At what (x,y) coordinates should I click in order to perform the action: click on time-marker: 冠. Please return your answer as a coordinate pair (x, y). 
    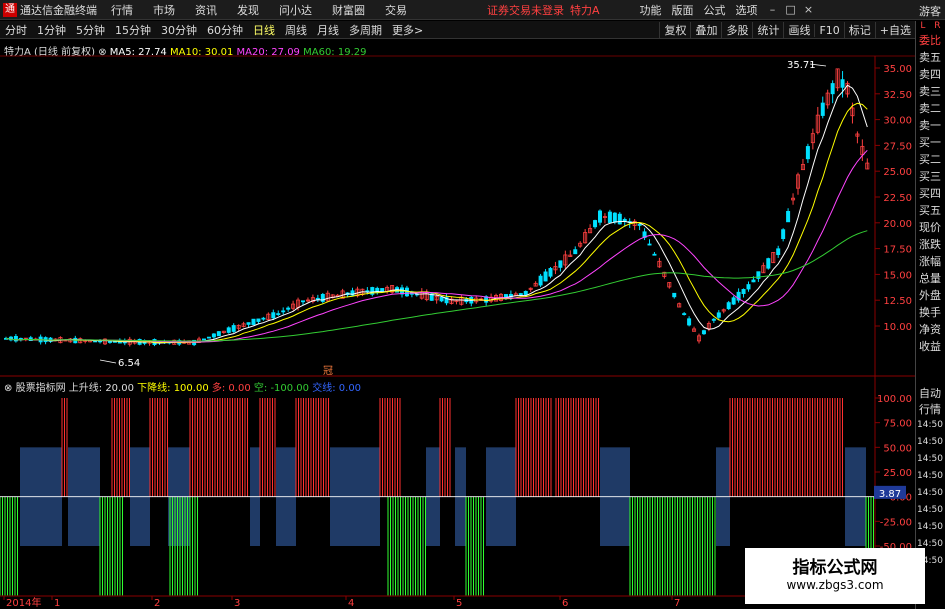
    Looking at the image, I should click on (328, 371).